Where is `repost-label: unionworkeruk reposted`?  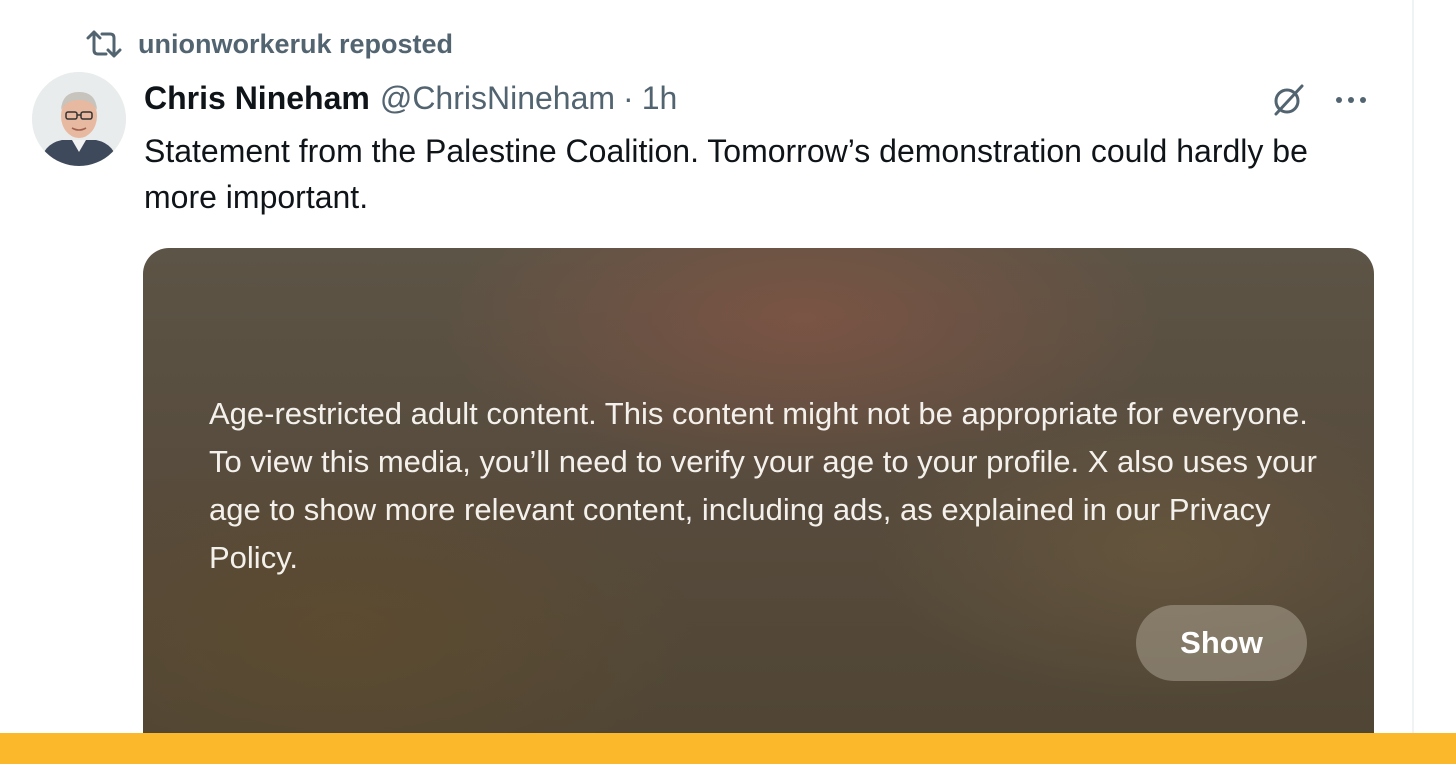
repost-label: unionworkeruk reposted is located at coordinates (296, 43).